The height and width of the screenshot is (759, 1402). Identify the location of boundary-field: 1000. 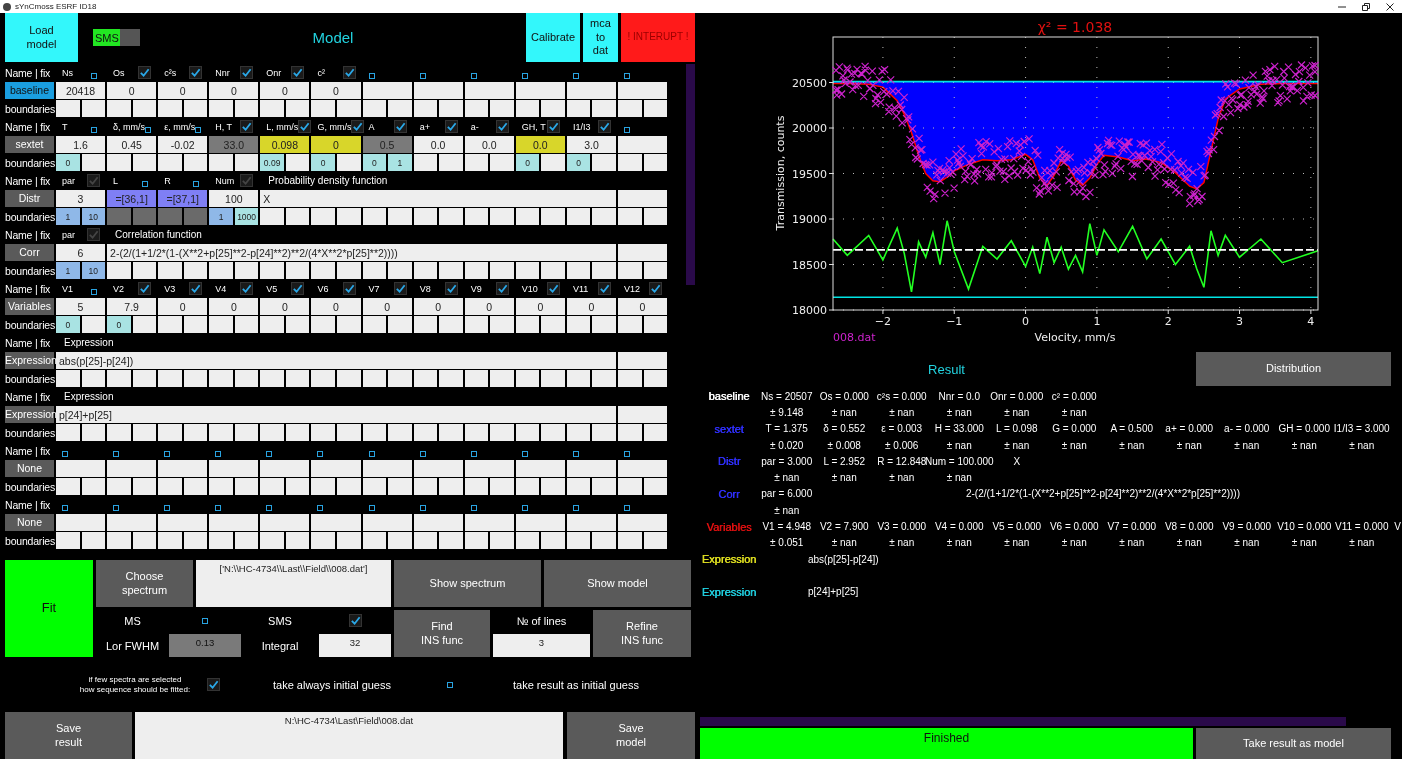
(246, 216).